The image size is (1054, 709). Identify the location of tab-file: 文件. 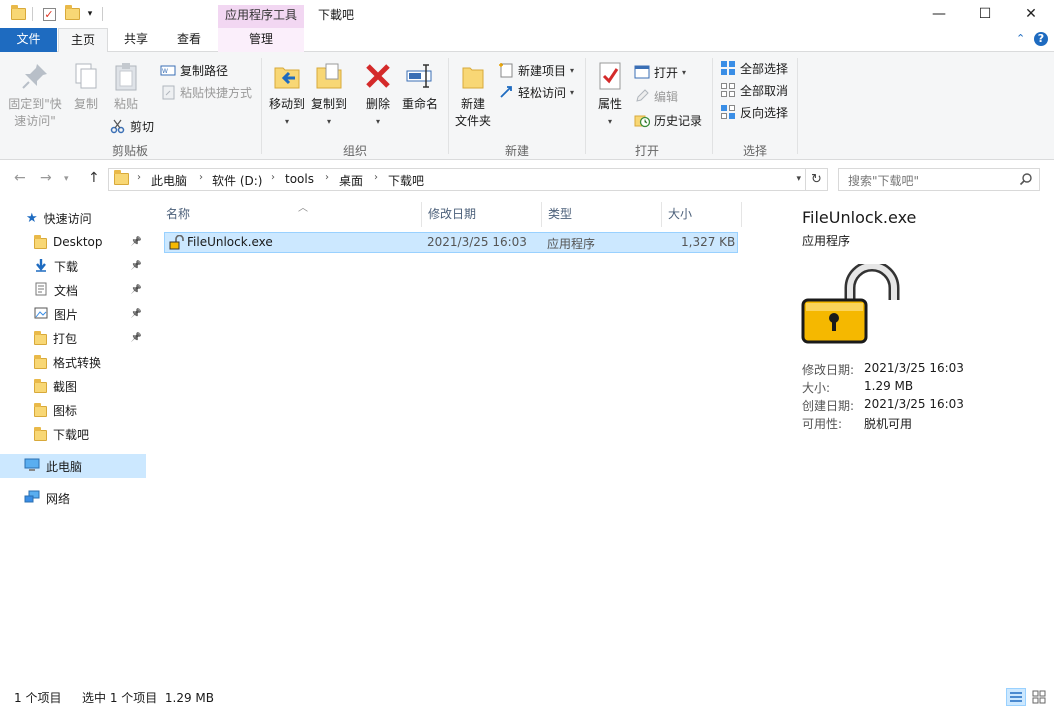
(28, 40).